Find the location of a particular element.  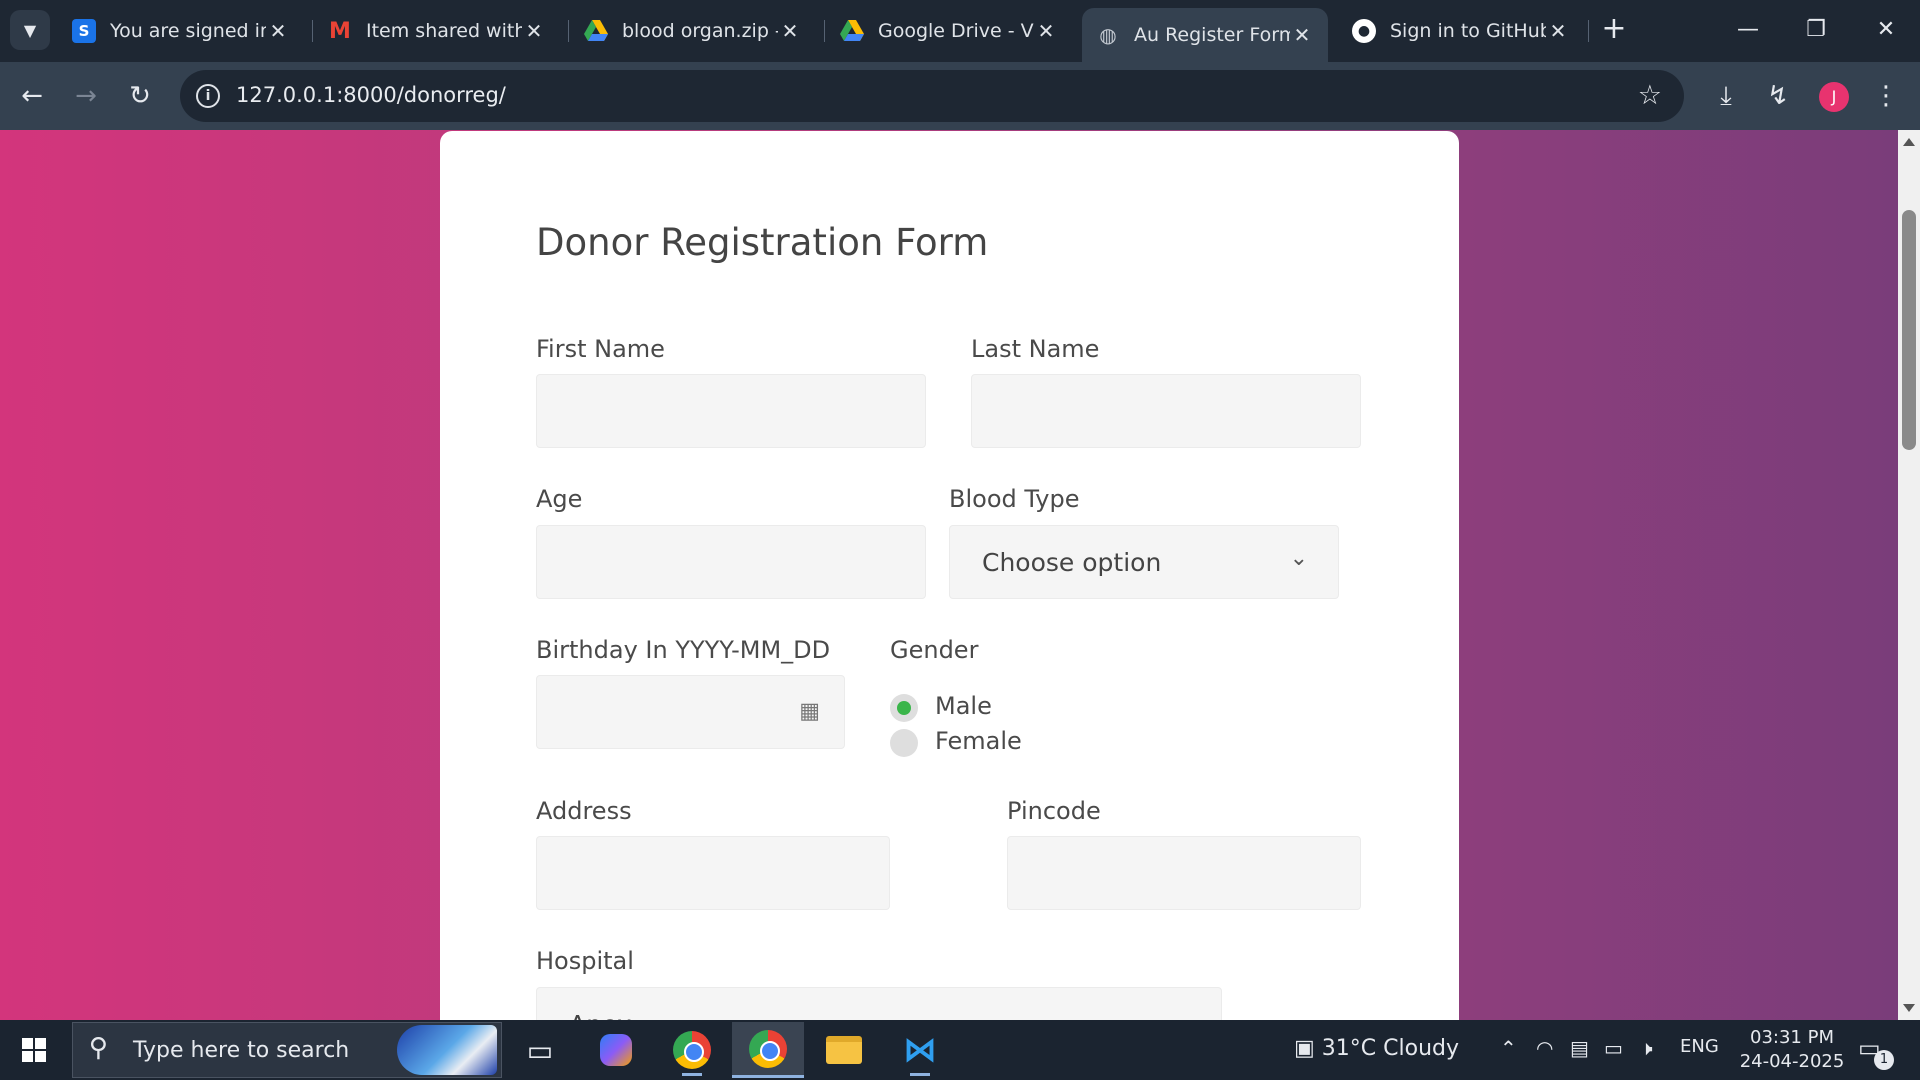

restore-button: ❐ is located at coordinates (1816, 30).